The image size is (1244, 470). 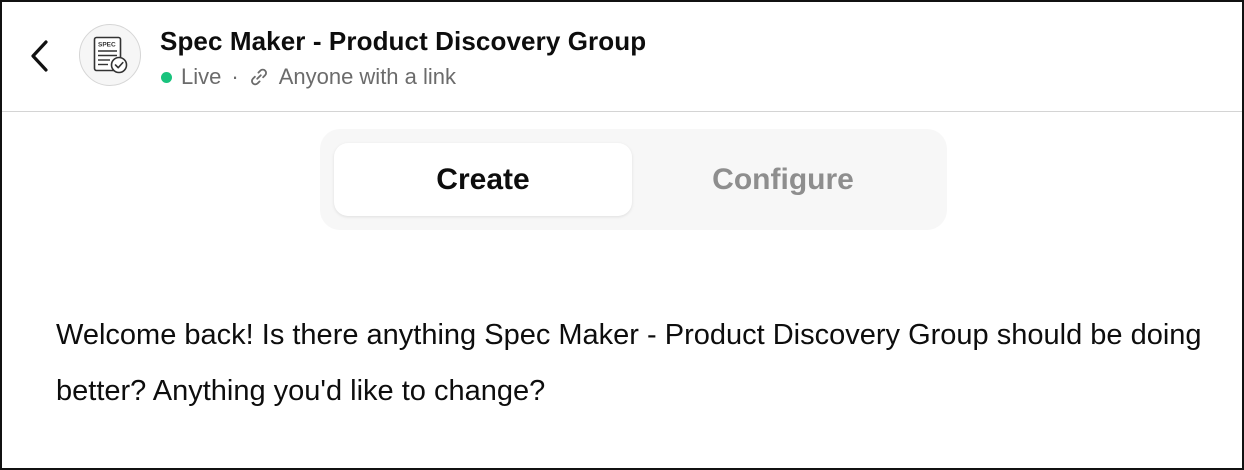 I want to click on tab-create: Create, so click(x=483, y=179).